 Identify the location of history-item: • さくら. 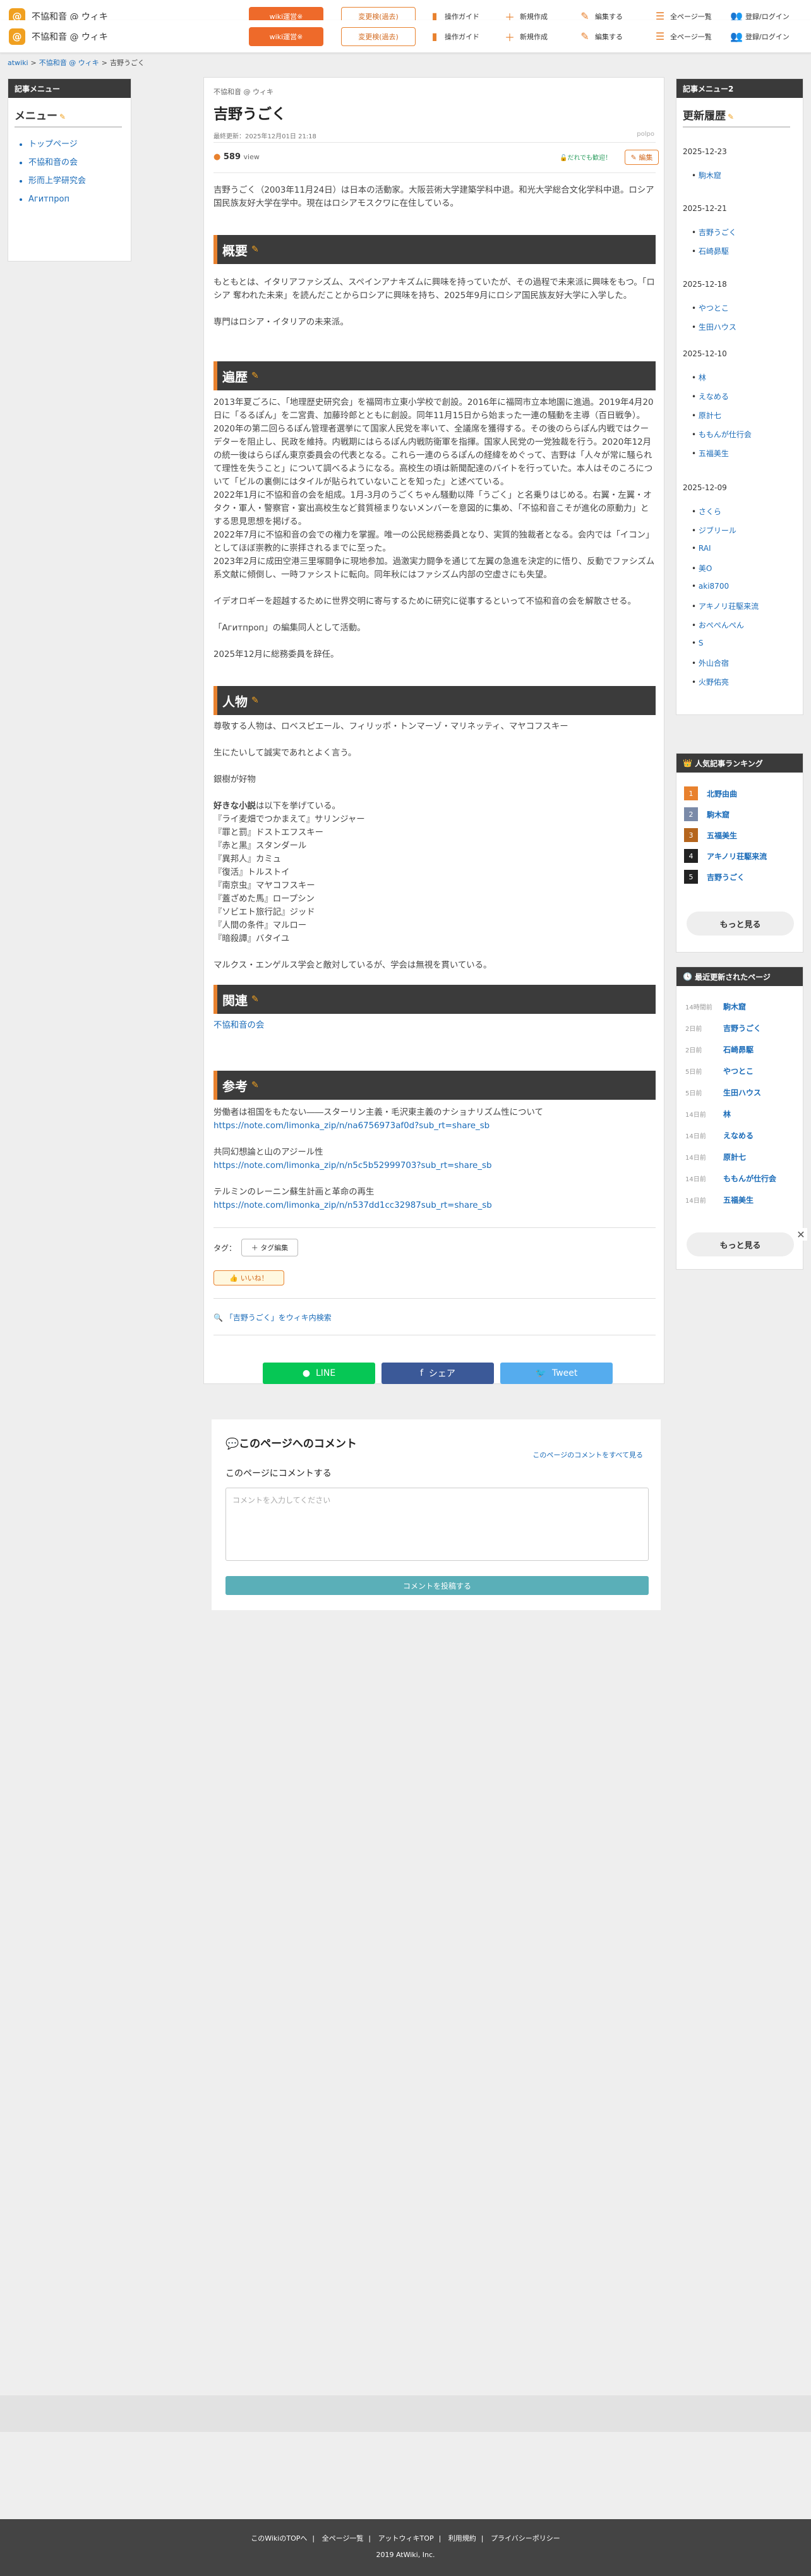
(706, 511).